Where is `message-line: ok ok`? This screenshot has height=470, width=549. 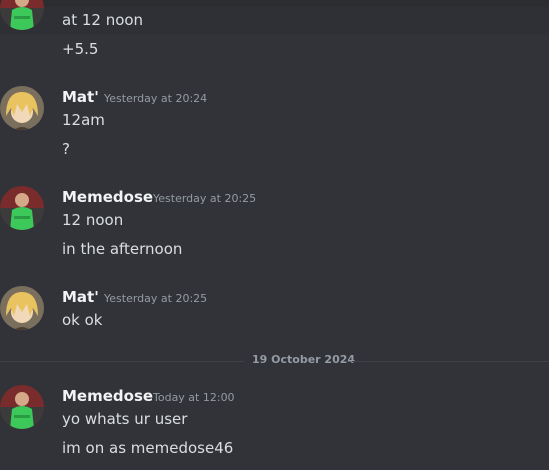
message-line: ok ok is located at coordinates (82, 320).